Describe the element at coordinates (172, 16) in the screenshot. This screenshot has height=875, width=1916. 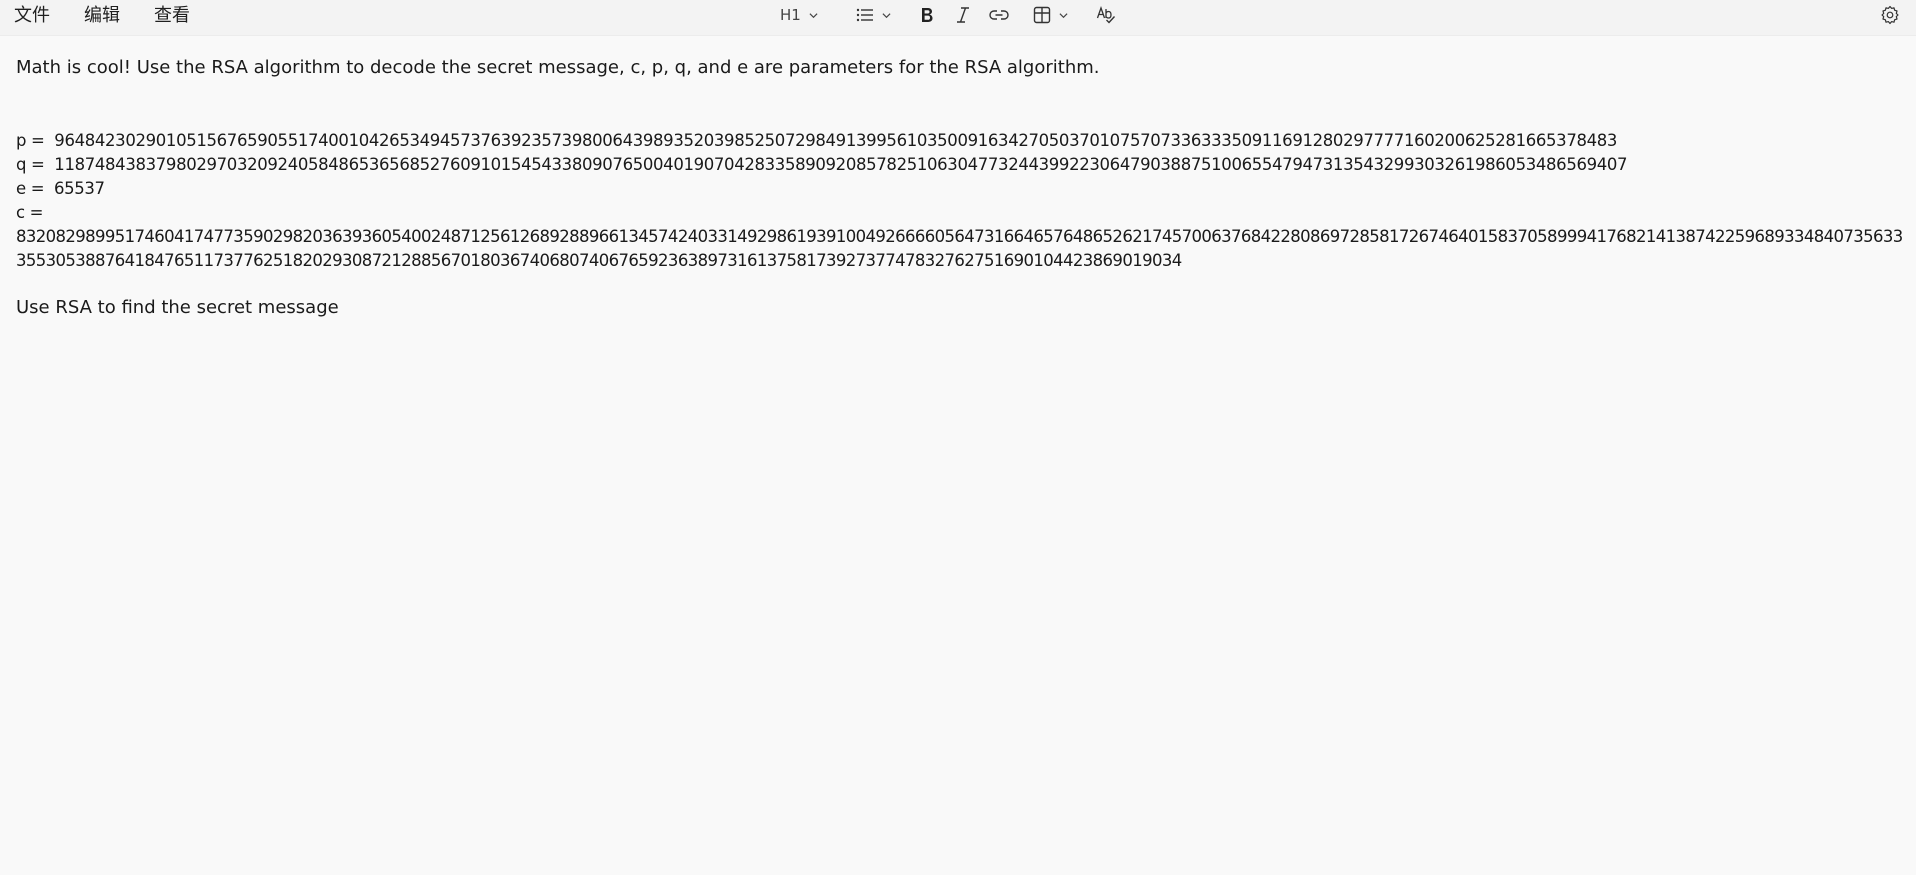
I see `menu-view: 查看` at that location.